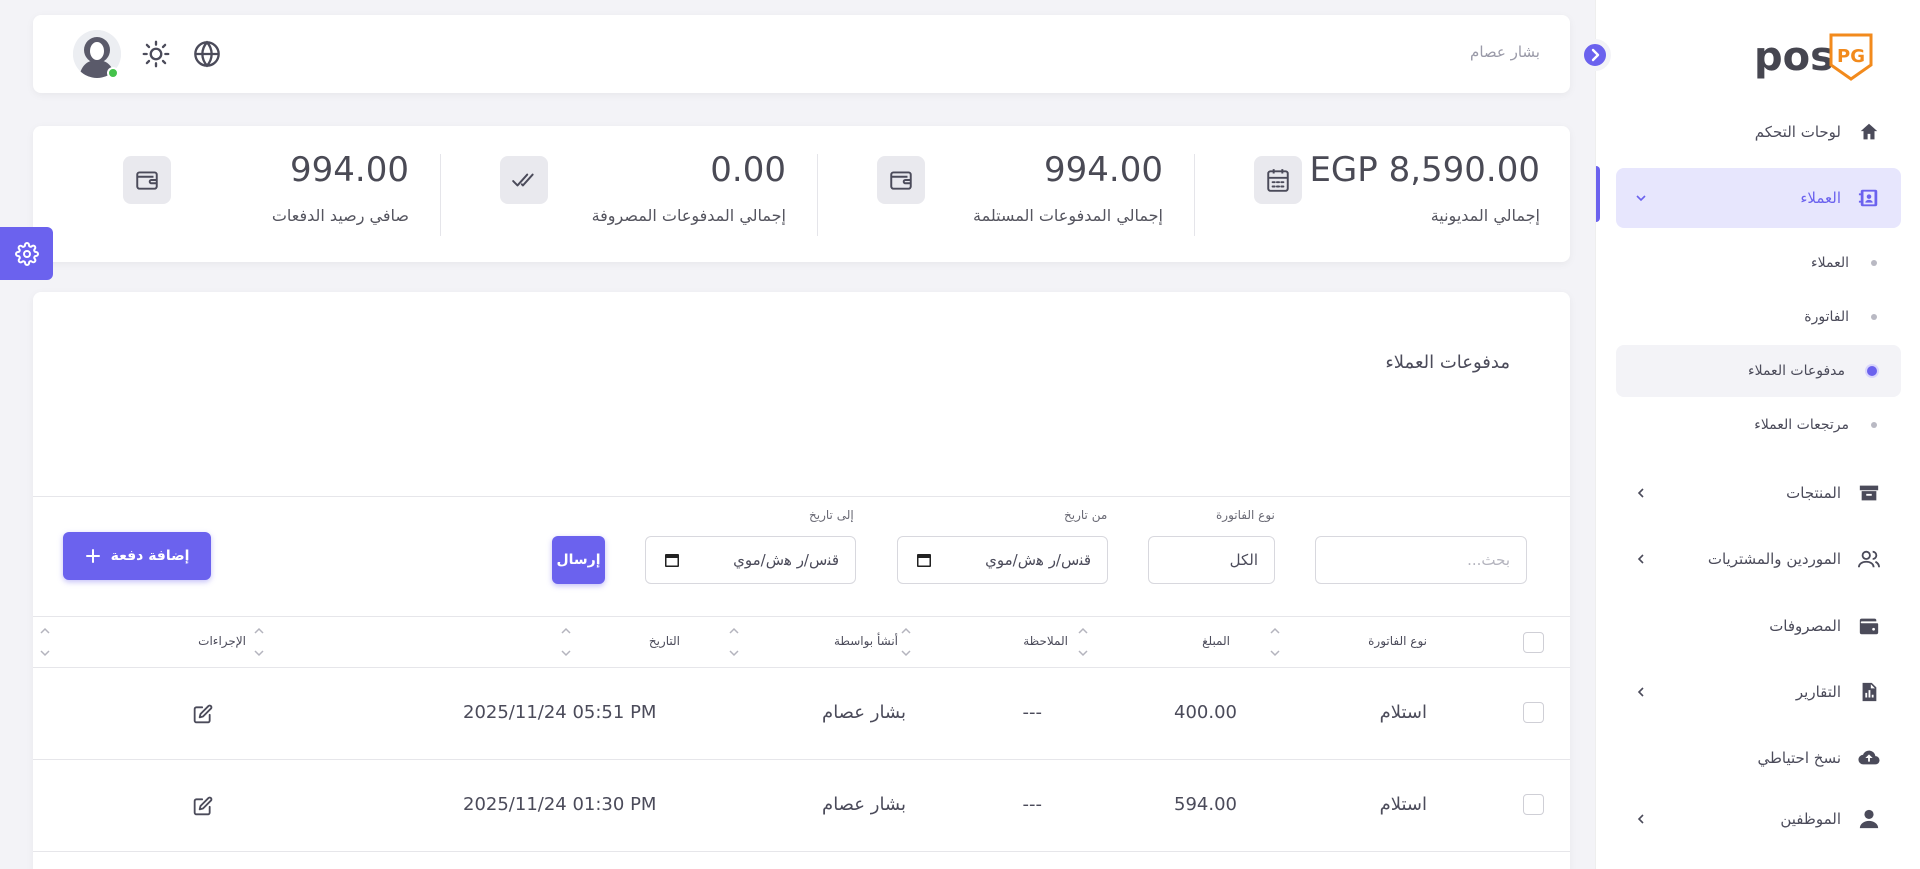 The width and height of the screenshot is (1920, 869). I want to click on sidebar-item-dashboards: لوحات التحكم, so click(1758, 132).